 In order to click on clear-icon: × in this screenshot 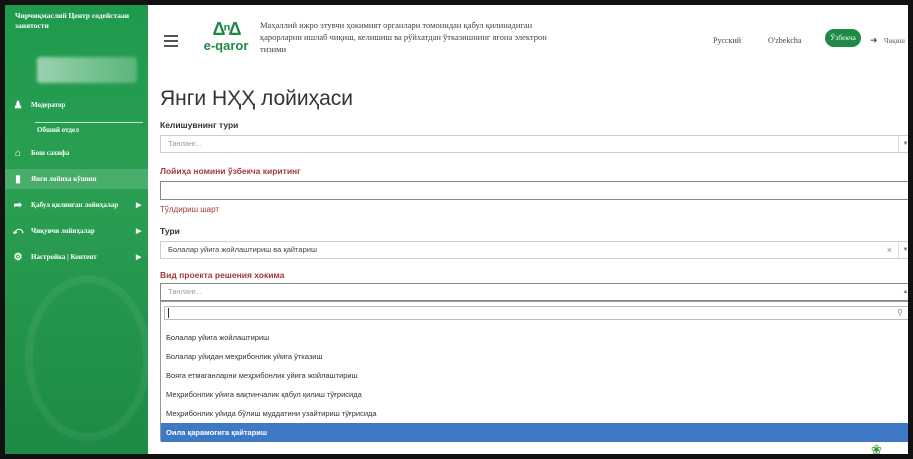, I will do `click(889, 250)`.